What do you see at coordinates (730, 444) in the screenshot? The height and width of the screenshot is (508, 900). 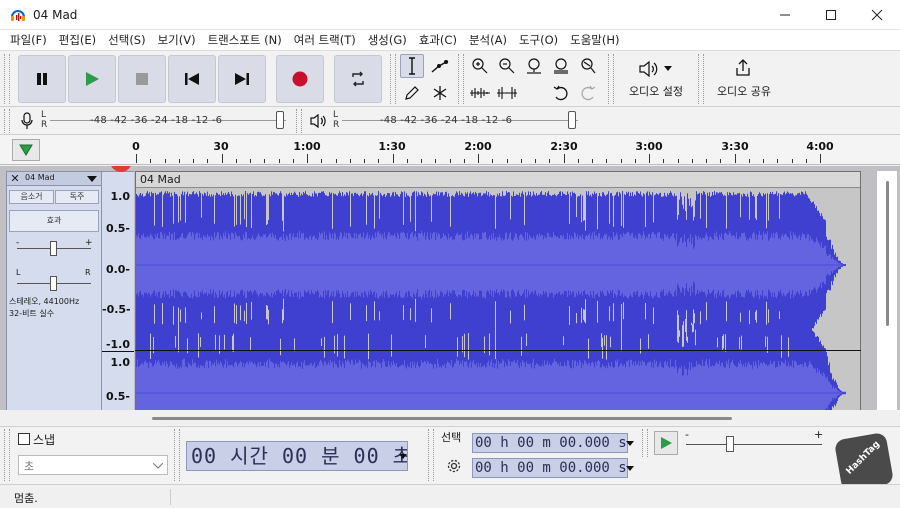 I see `speed-slider` at bounding box center [730, 444].